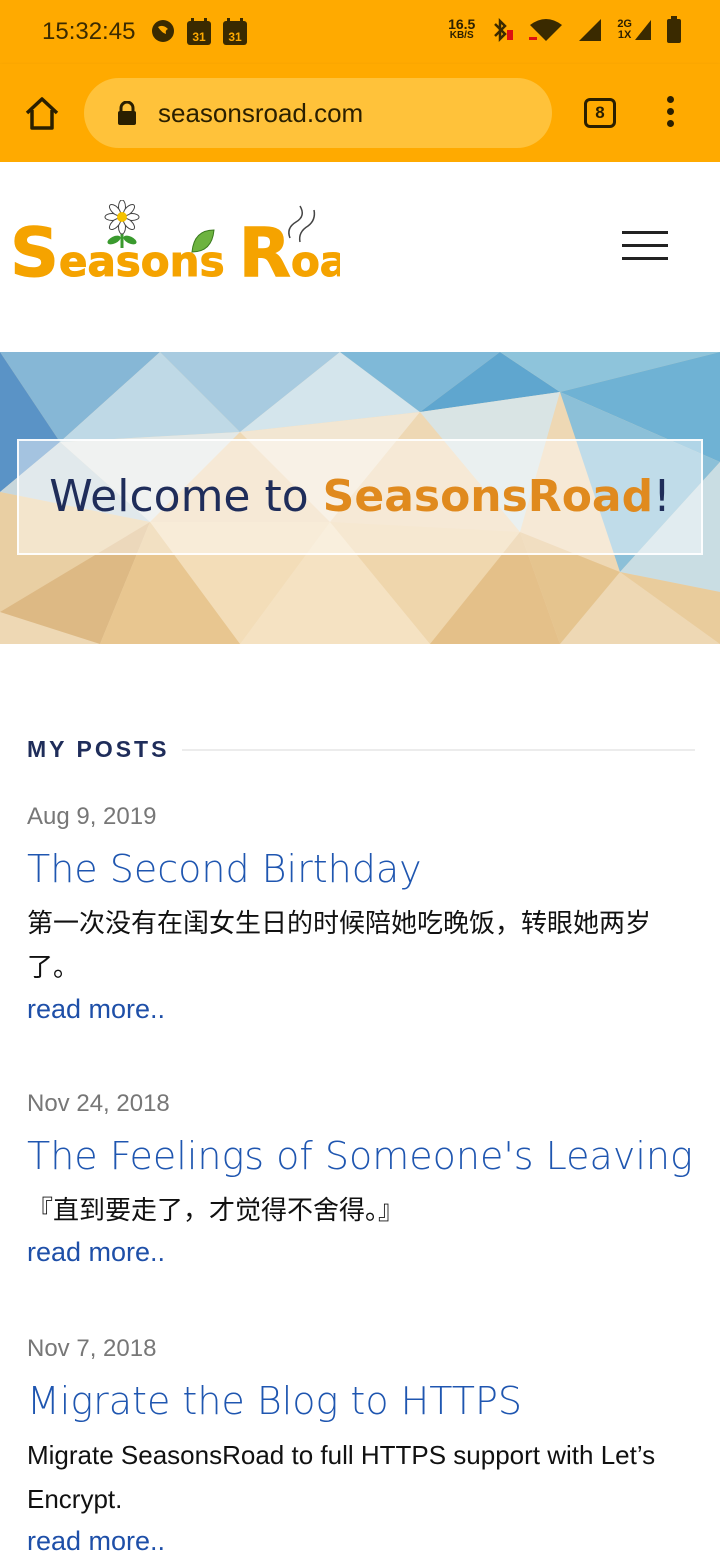 The image size is (720, 1561). I want to click on network-speed: 16.5 KB/S, so click(462, 28).